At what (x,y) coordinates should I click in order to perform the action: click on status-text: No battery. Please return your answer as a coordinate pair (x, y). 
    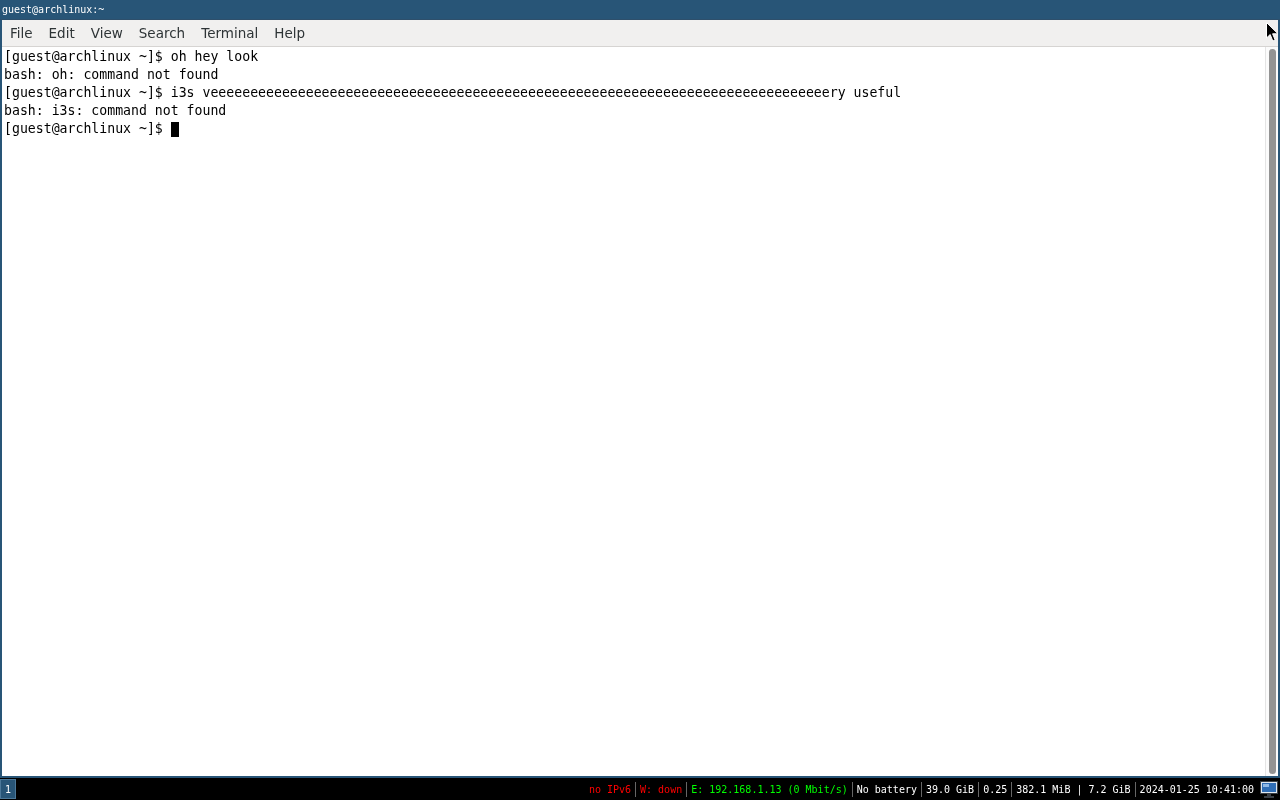
    Looking at the image, I should click on (886, 789).